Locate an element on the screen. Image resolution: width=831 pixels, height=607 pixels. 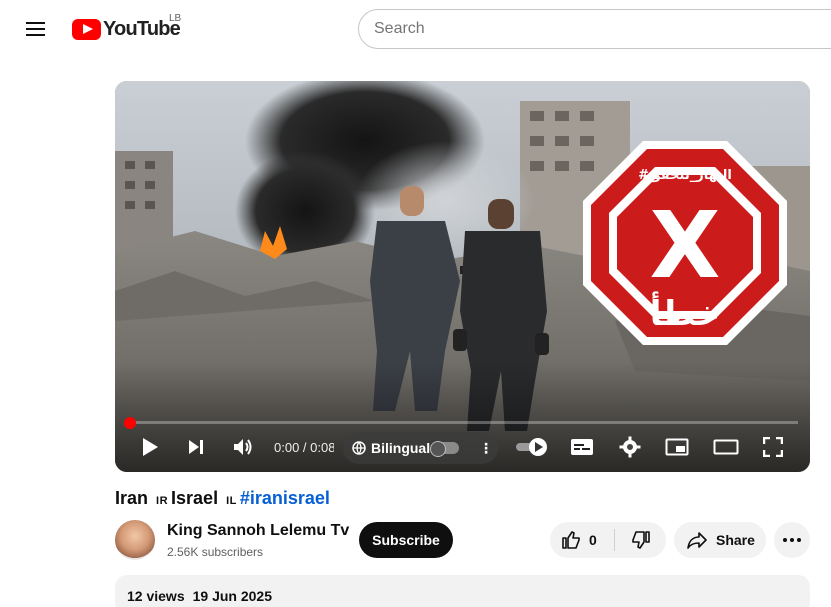
miniplayer-icon is located at coordinates (677, 447).